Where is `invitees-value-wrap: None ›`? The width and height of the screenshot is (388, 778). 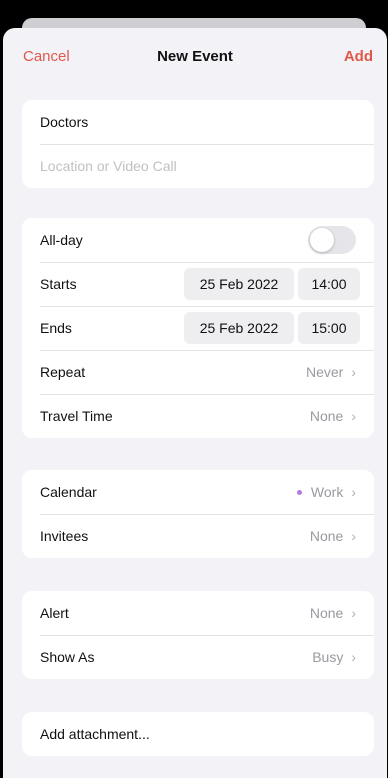 invitees-value-wrap: None › is located at coordinates (333, 536).